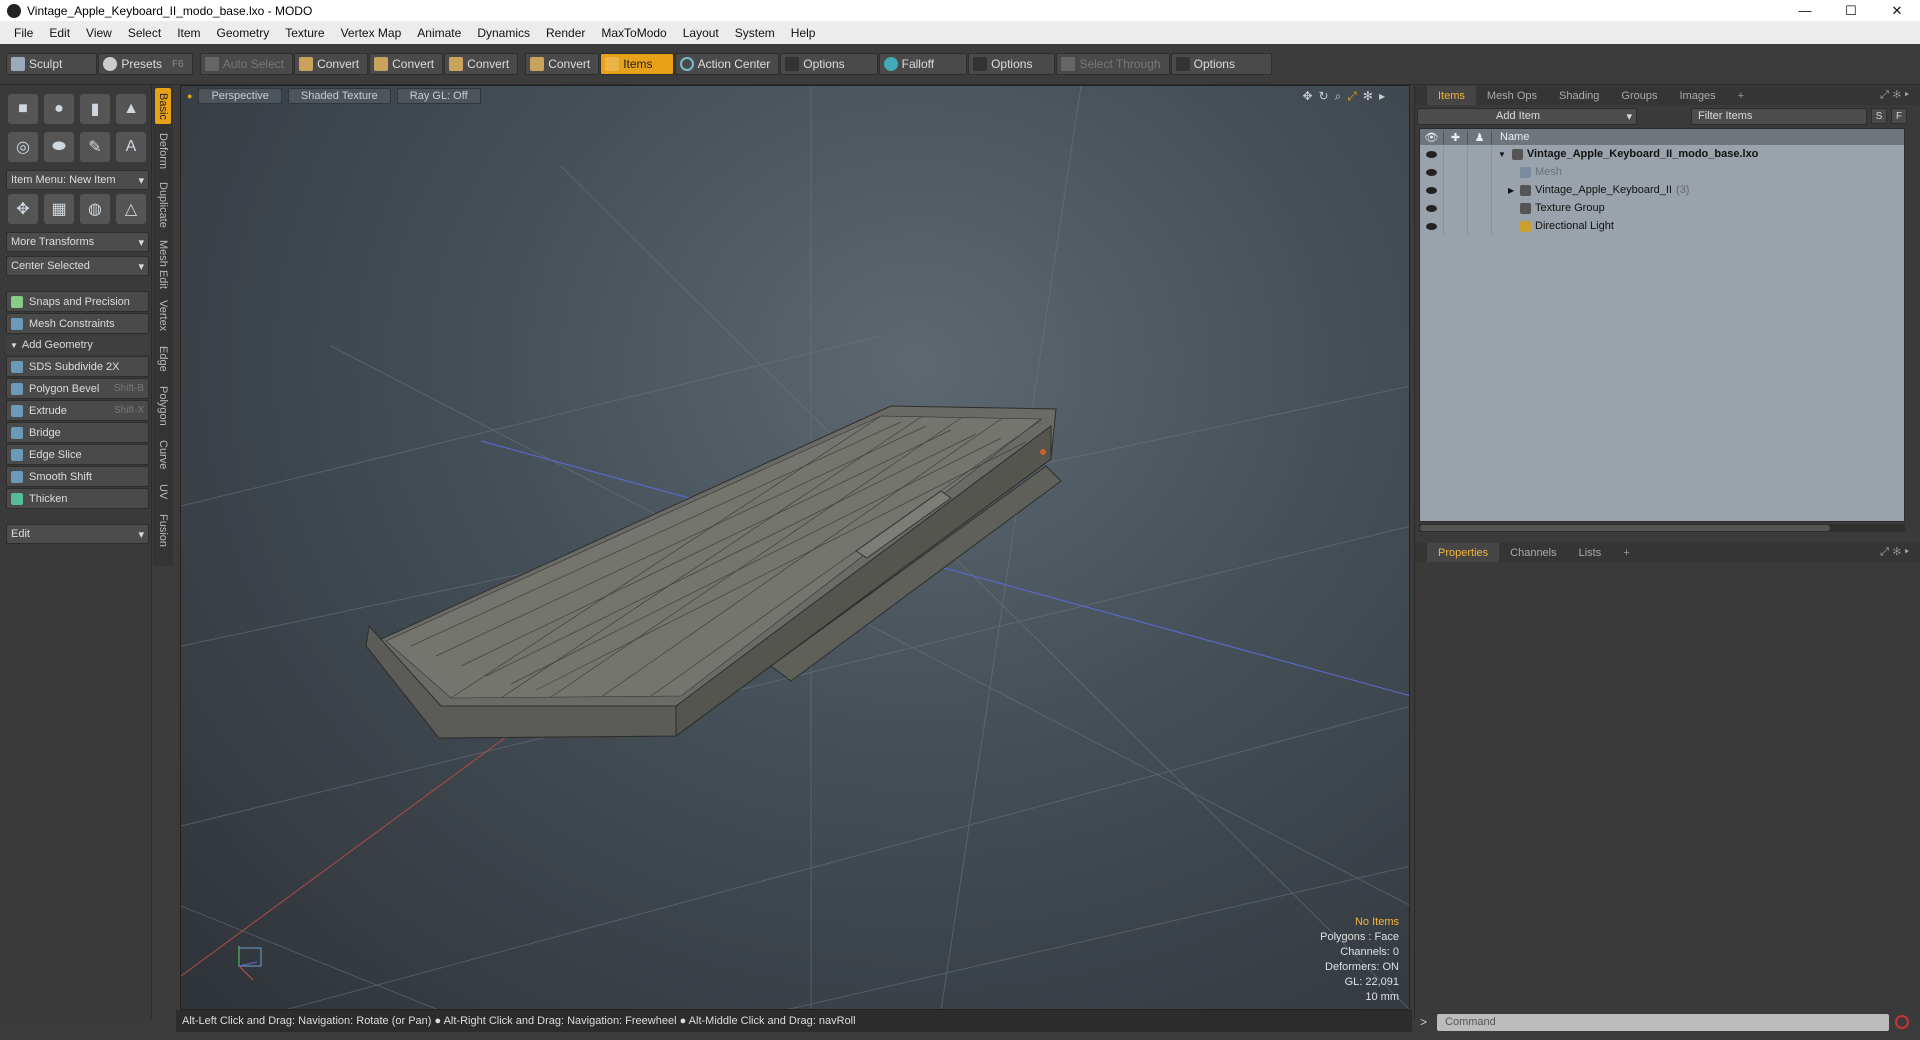  I want to click on menu-geometry: Geometry, so click(243, 33).